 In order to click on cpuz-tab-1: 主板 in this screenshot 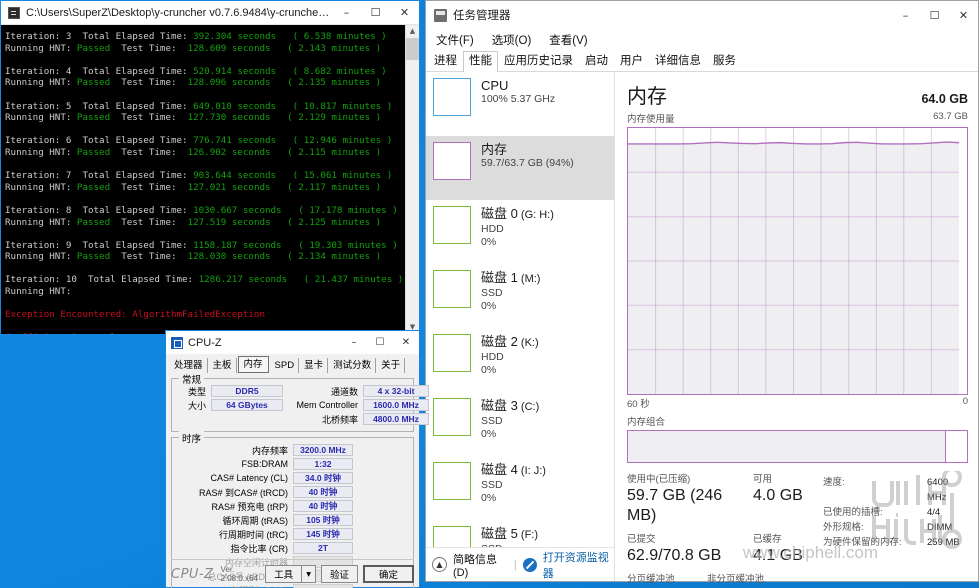, I will do `click(223, 365)`.